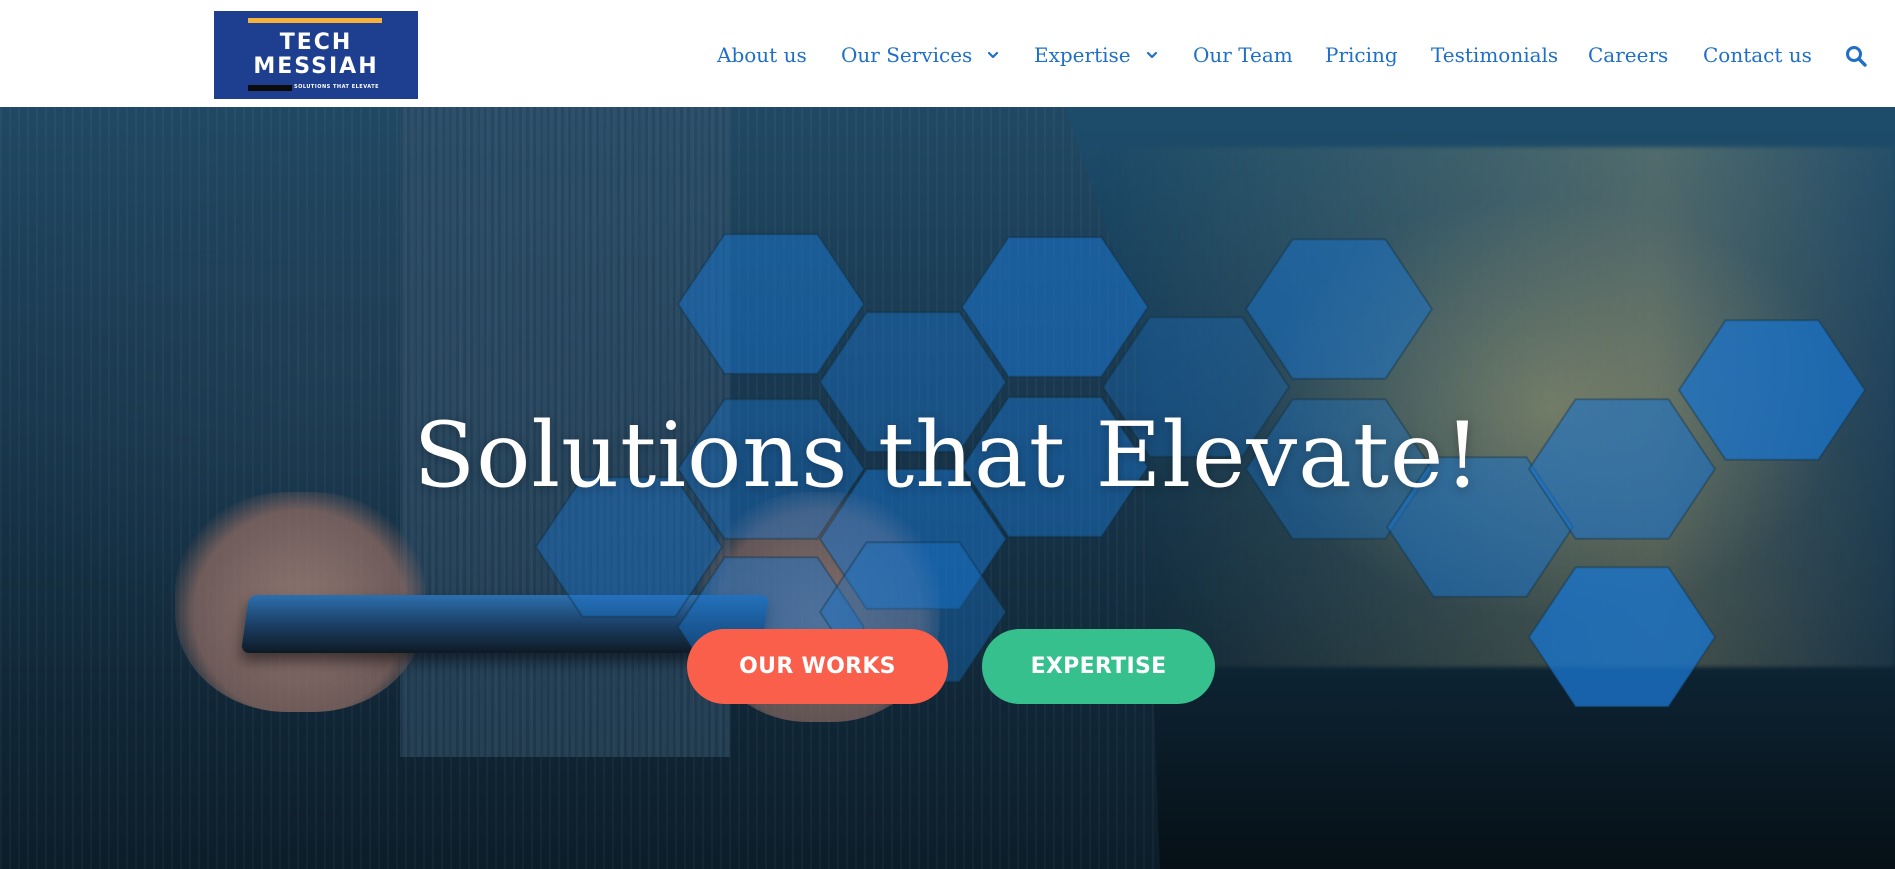 The height and width of the screenshot is (869, 1895). I want to click on nav-contact-us: Contact us, so click(1757, 55).